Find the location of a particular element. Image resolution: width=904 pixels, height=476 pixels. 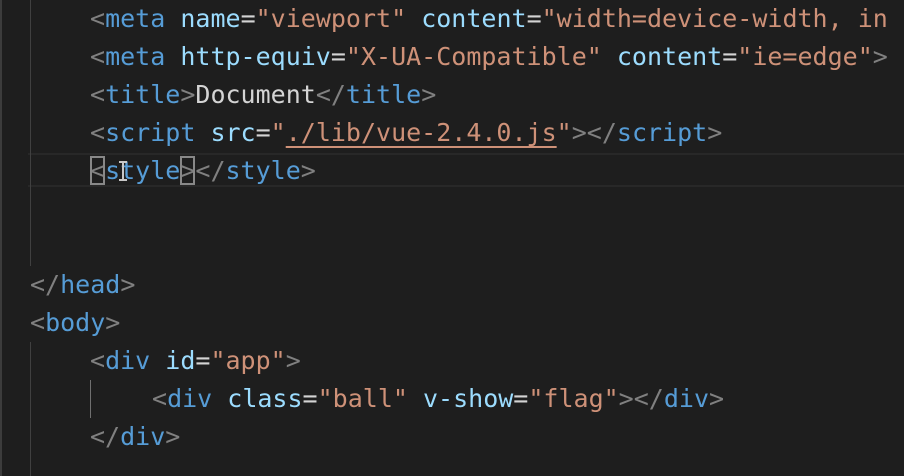

code-line-div-close: </div> is located at coordinates (135, 437).